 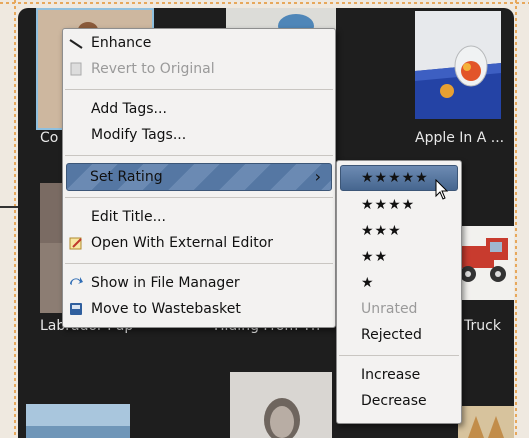 I want to click on photo-thumbnail-sky, so click(x=78, y=421).